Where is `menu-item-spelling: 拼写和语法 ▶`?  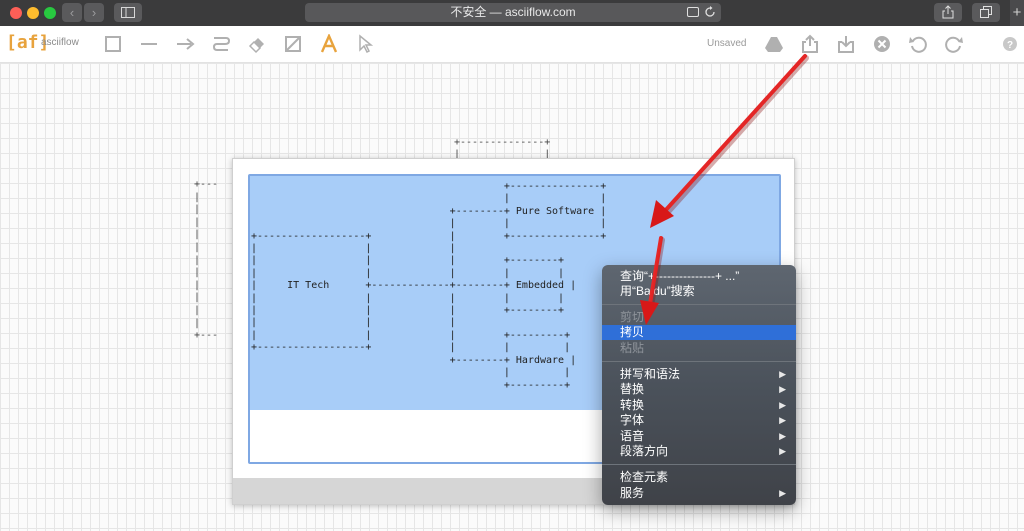 menu-item-spelling: 拼写和语法 ▶ is located at coordinates (699, 374).